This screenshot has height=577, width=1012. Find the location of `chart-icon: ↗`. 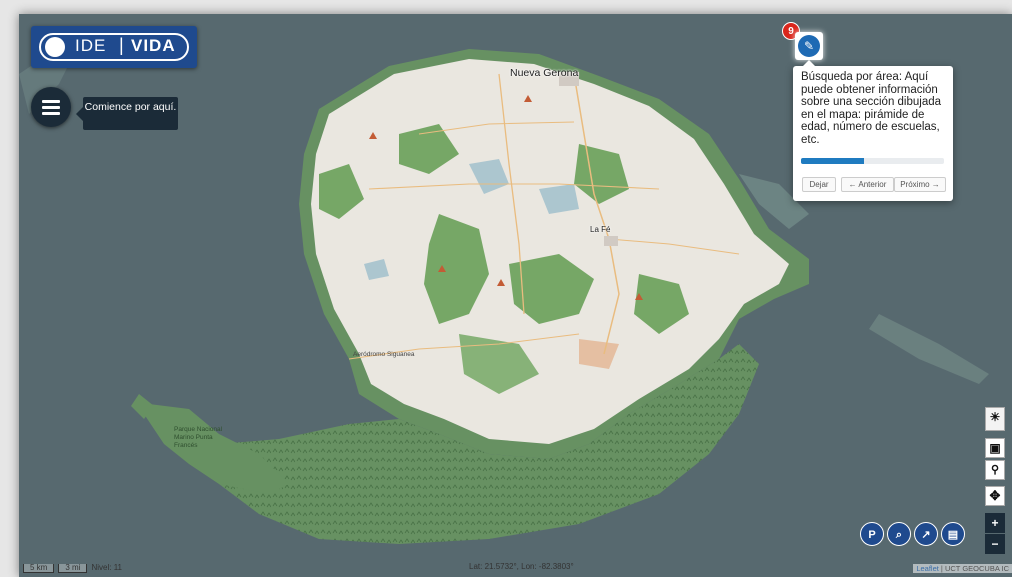

chart-icon: ↗ is located at coordinates (926, 534).